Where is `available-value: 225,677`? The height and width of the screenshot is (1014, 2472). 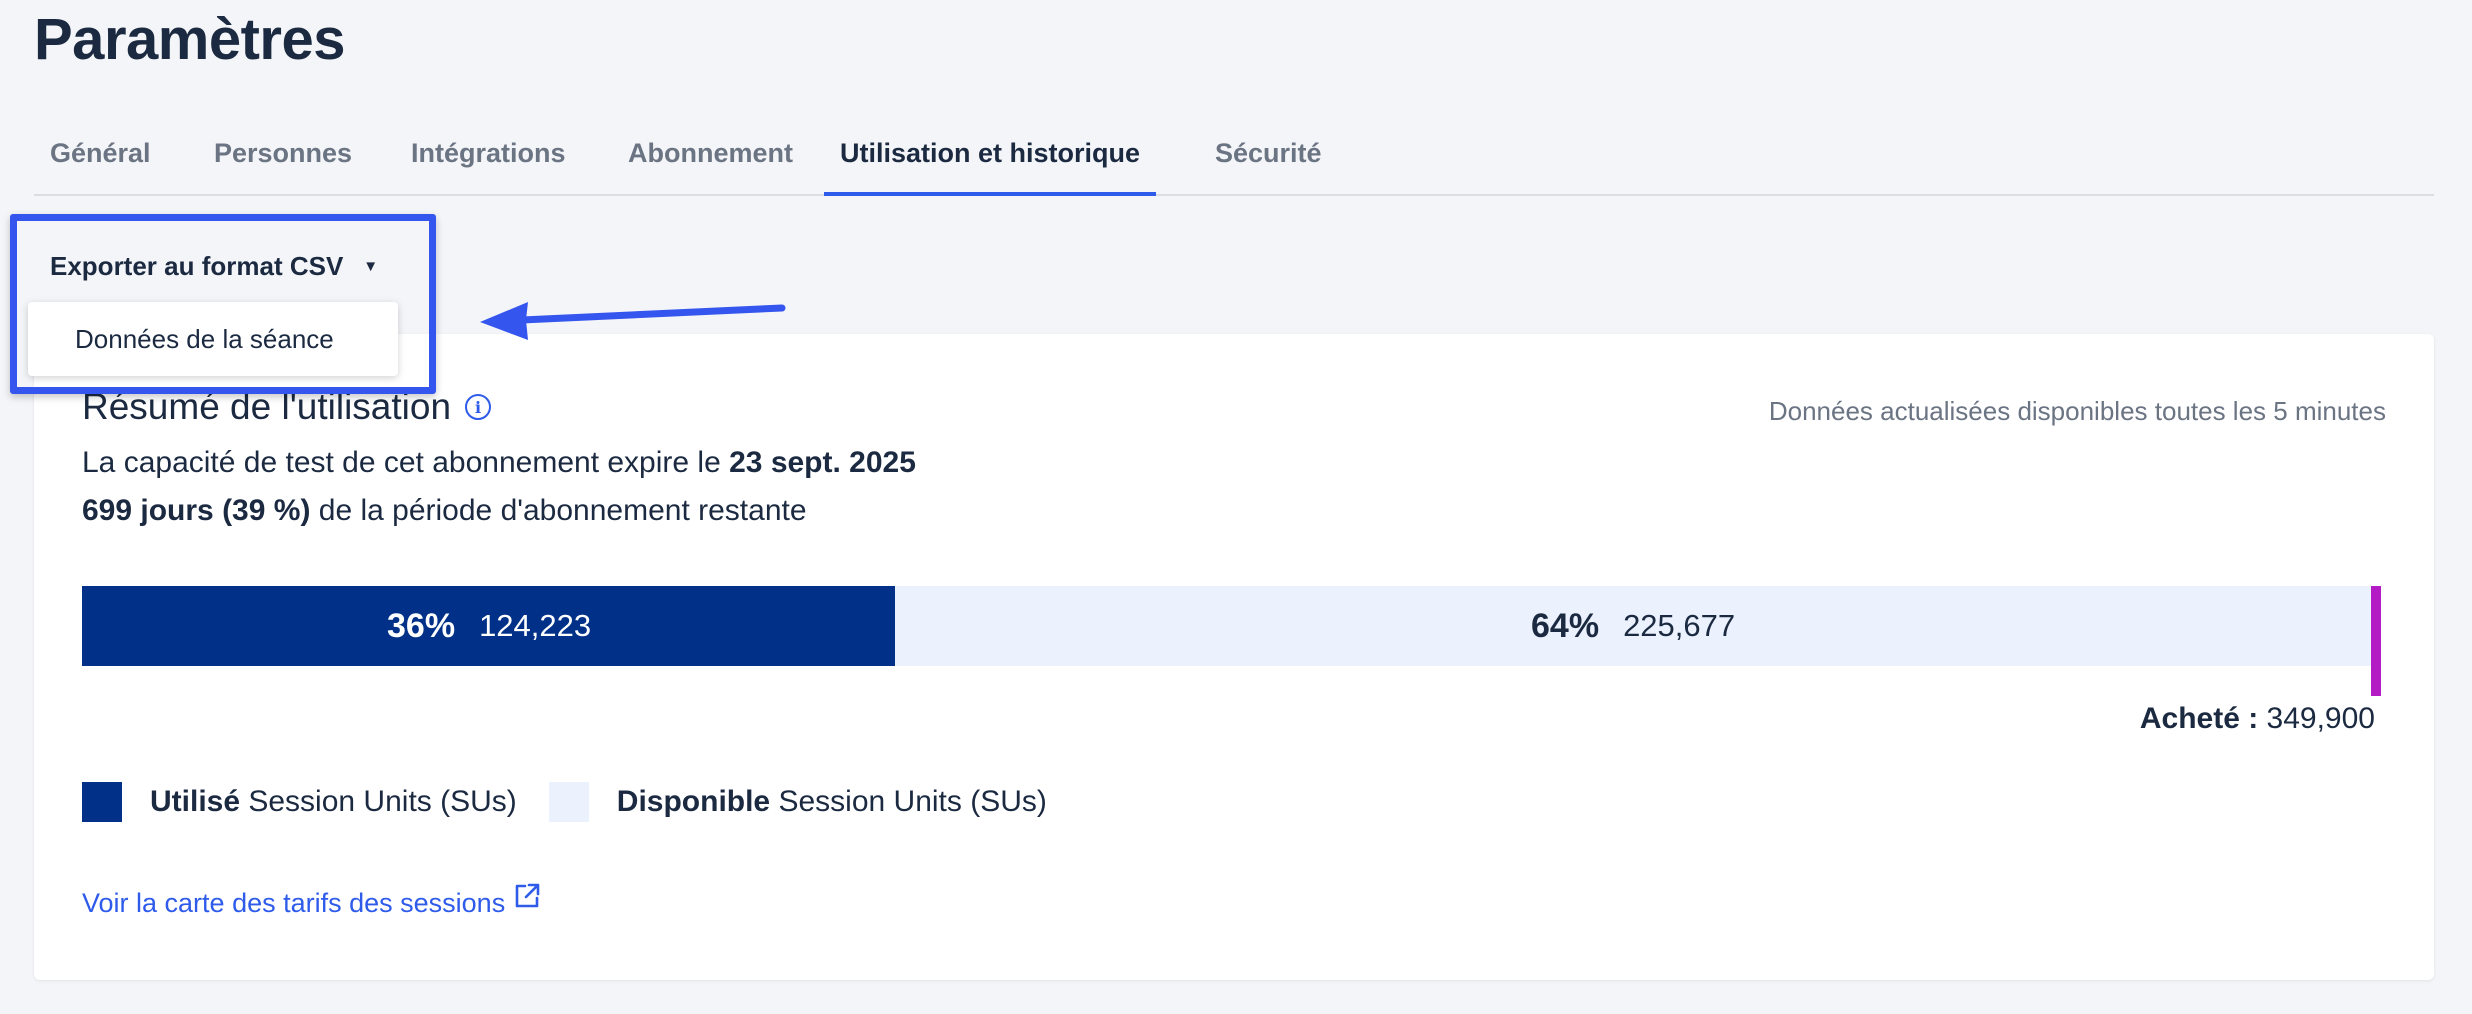
available-value: 225,677 is located at coordinates (1679, 625).